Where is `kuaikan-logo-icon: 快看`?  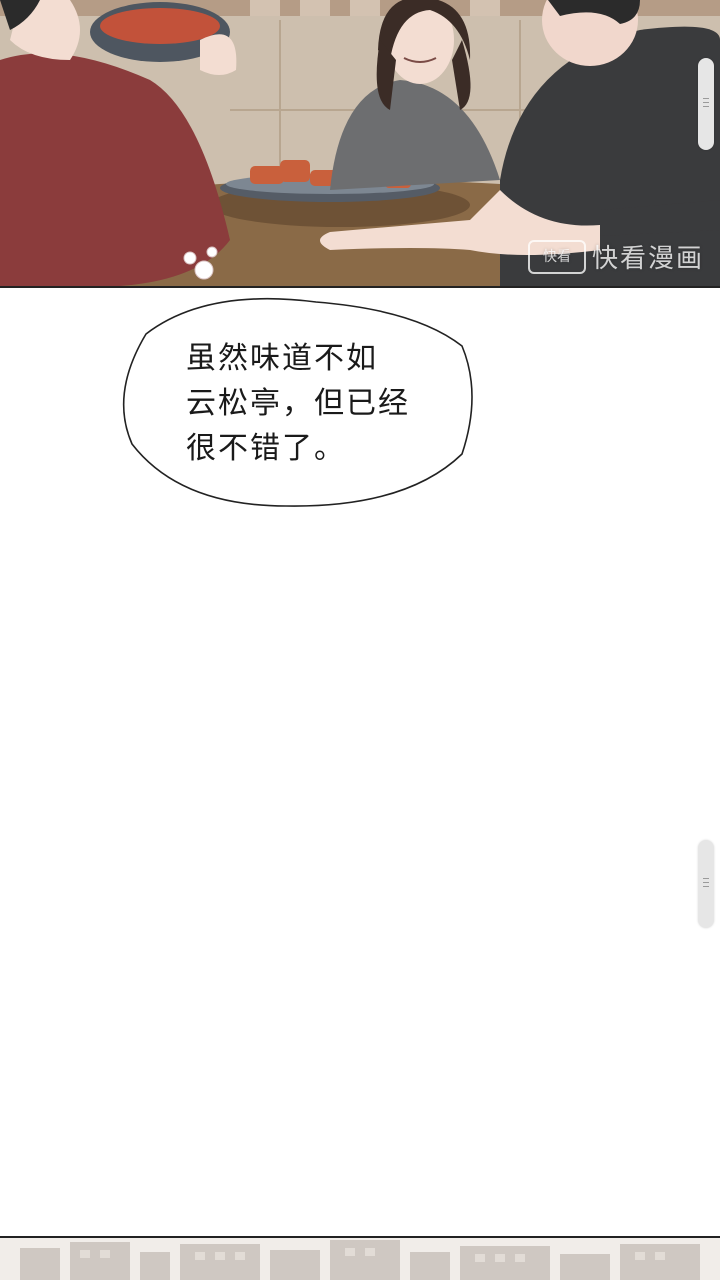 kuaikan-logo-icon: 快看 is located at coordinates (556, 256).